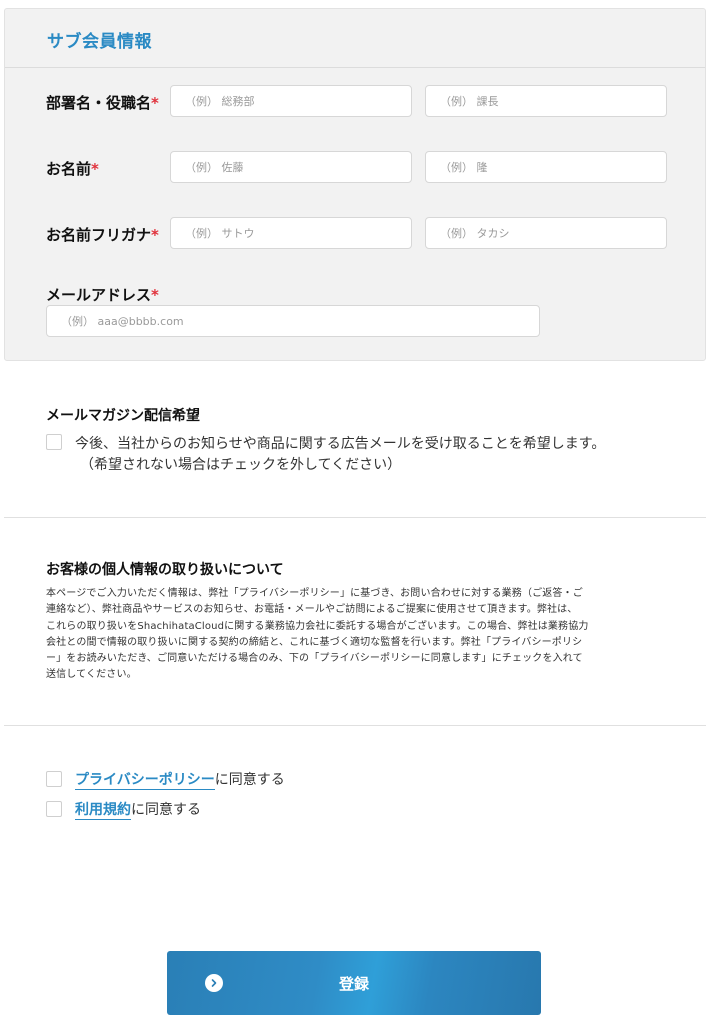  I want to click on privacy-agree-suffix: に同意する, so click(249, 780).